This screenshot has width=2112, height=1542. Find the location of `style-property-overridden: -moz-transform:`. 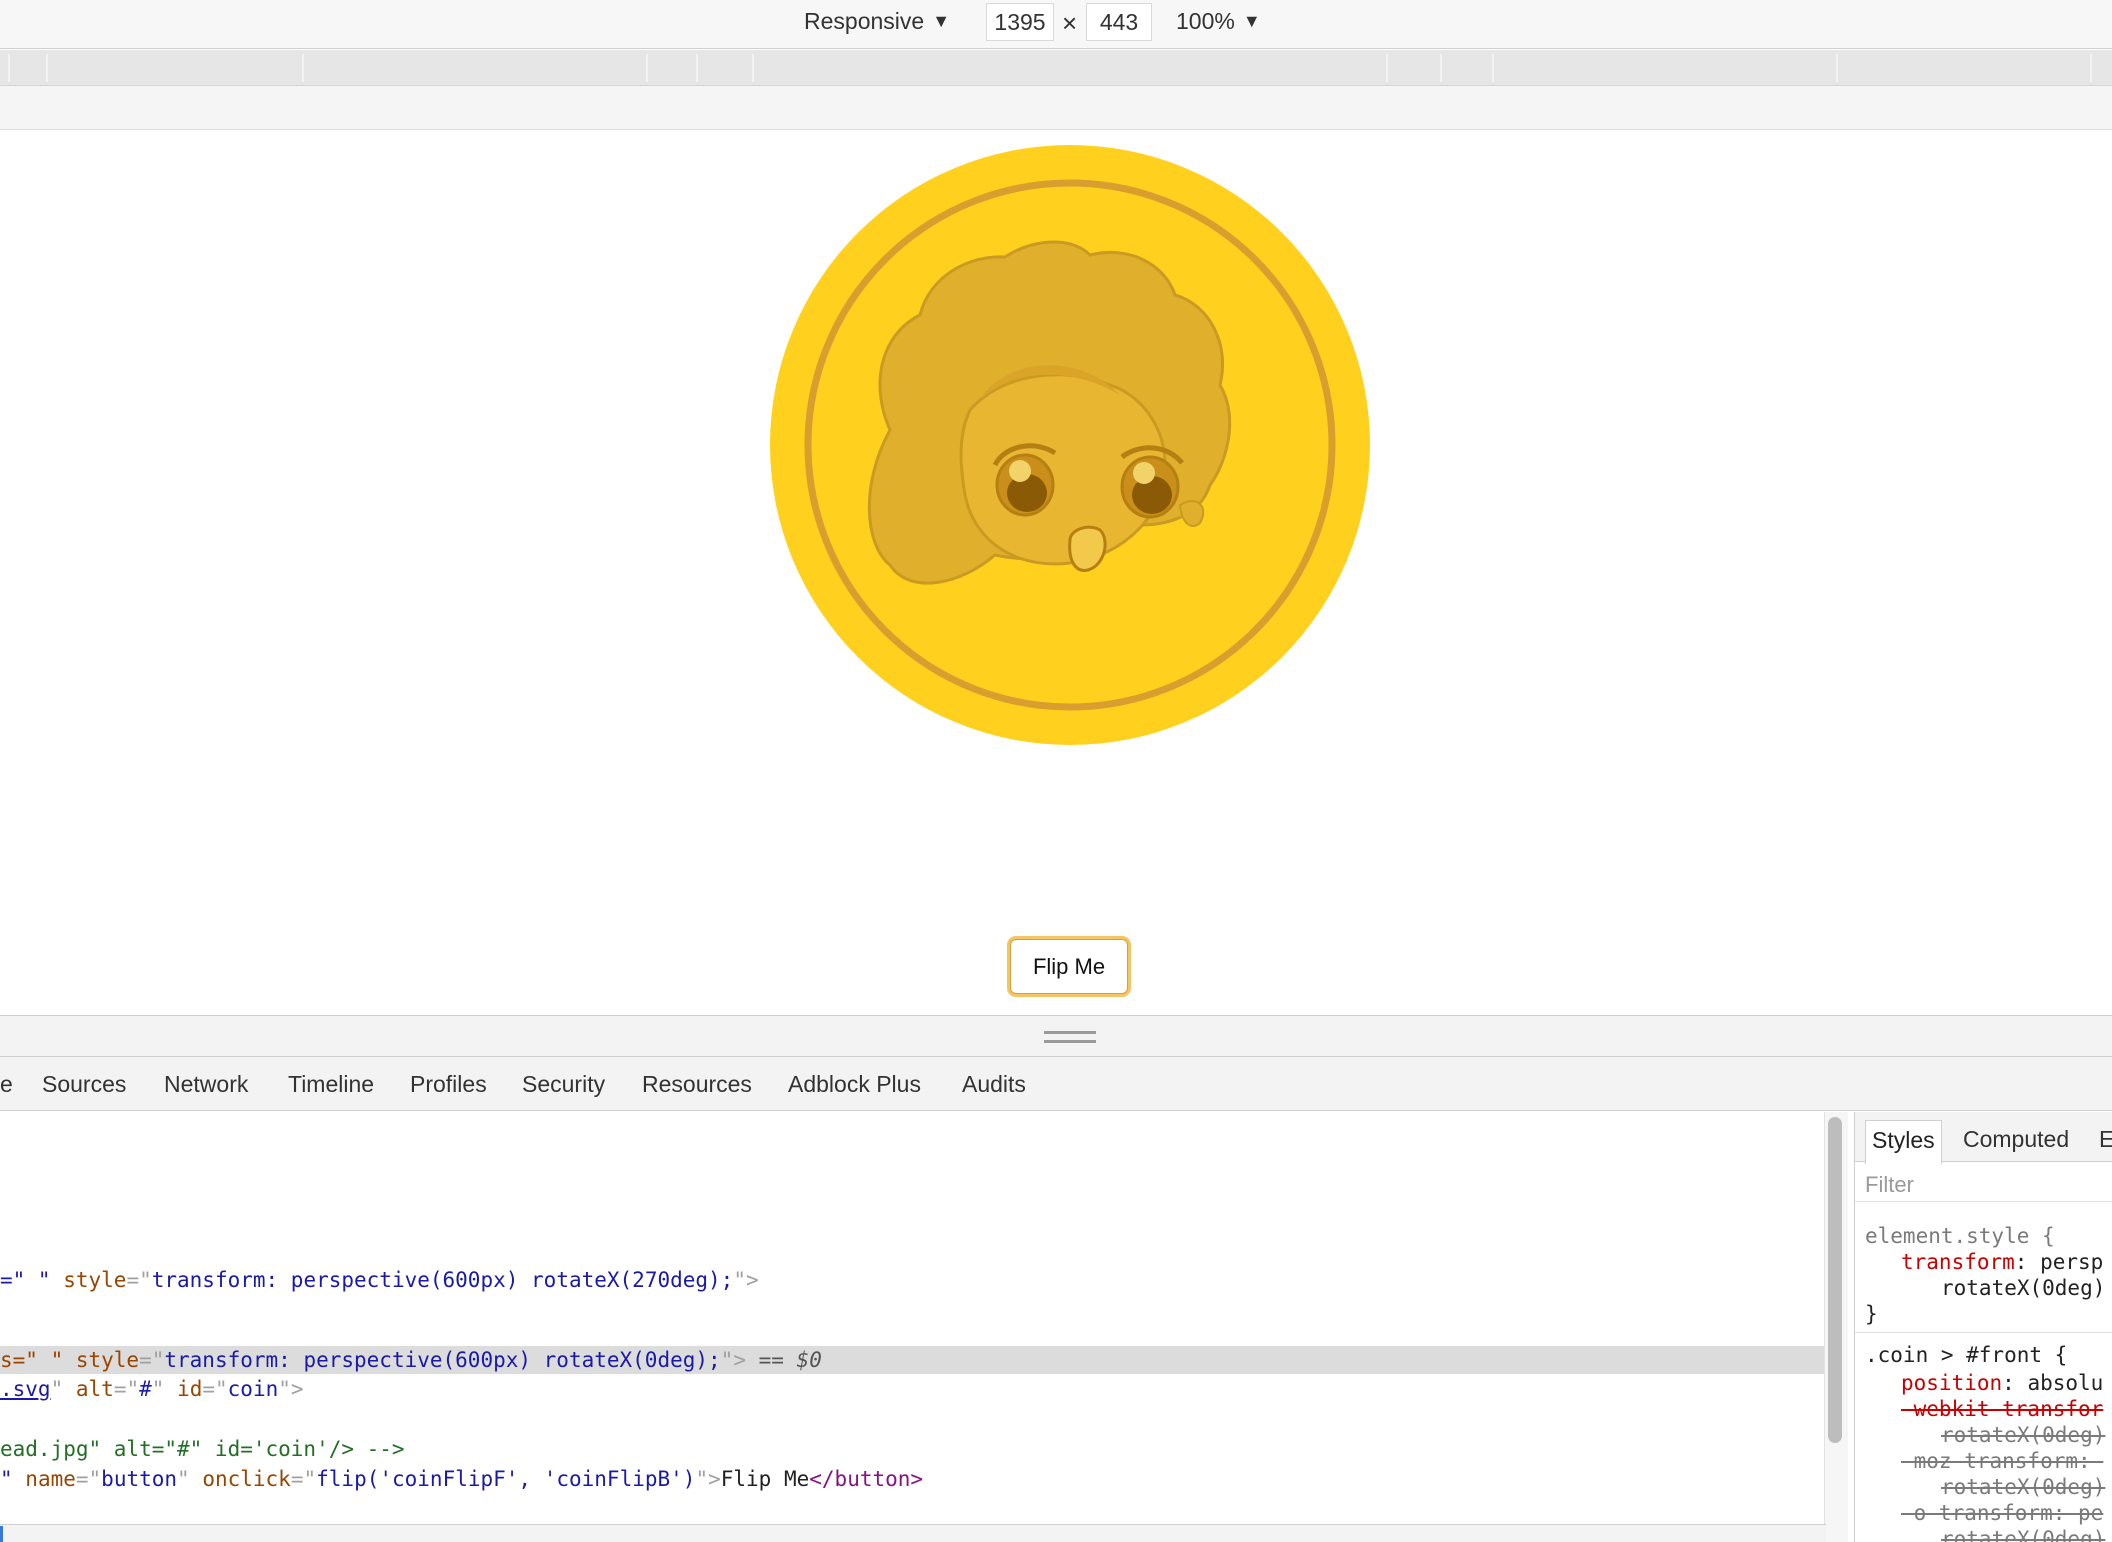

style-property-overridden: -moz-transform: is located at coordinates (2002, 1461).